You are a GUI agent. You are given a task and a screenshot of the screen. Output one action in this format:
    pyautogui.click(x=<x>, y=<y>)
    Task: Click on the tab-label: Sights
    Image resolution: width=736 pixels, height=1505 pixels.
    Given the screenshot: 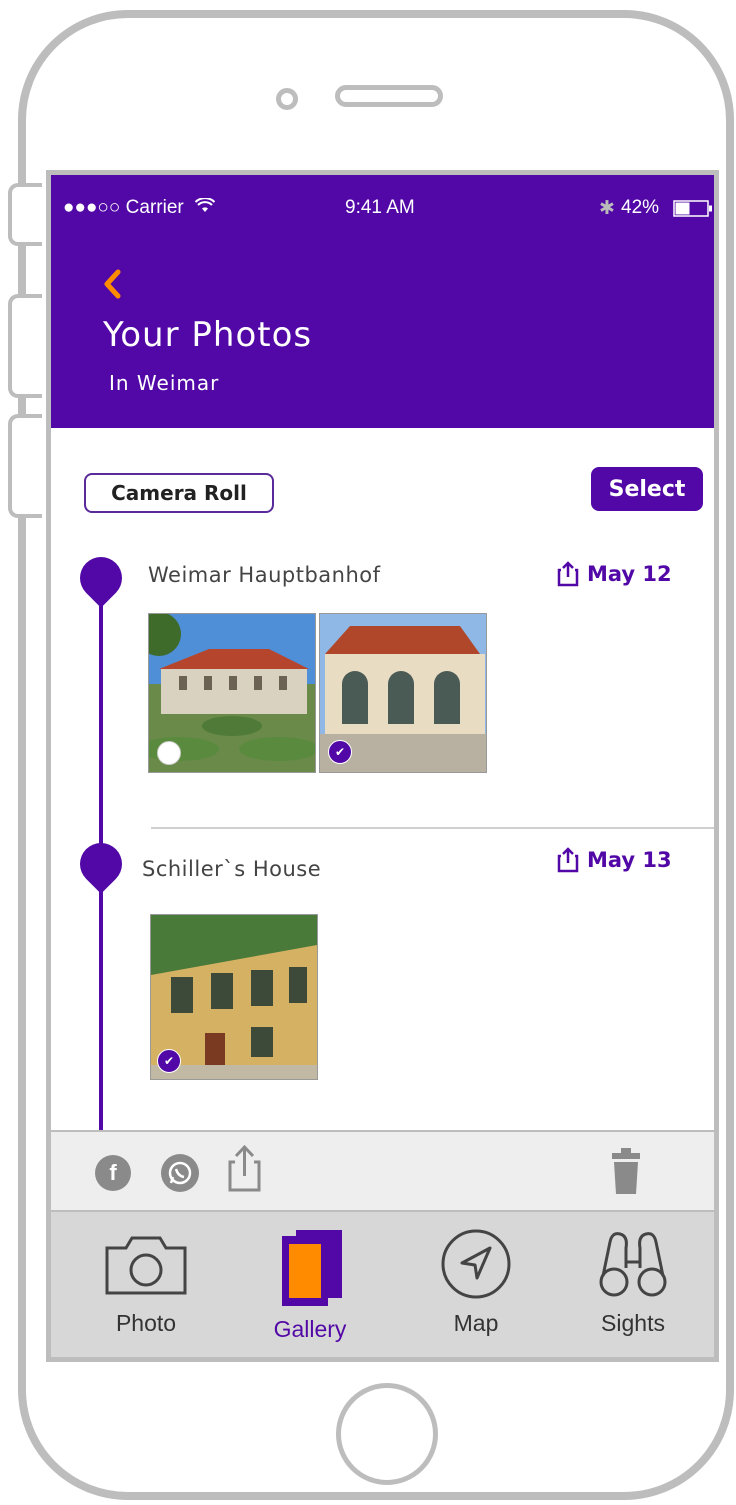 What is the action you would take?
    pyautogui.click(x=633, y=1323)
    